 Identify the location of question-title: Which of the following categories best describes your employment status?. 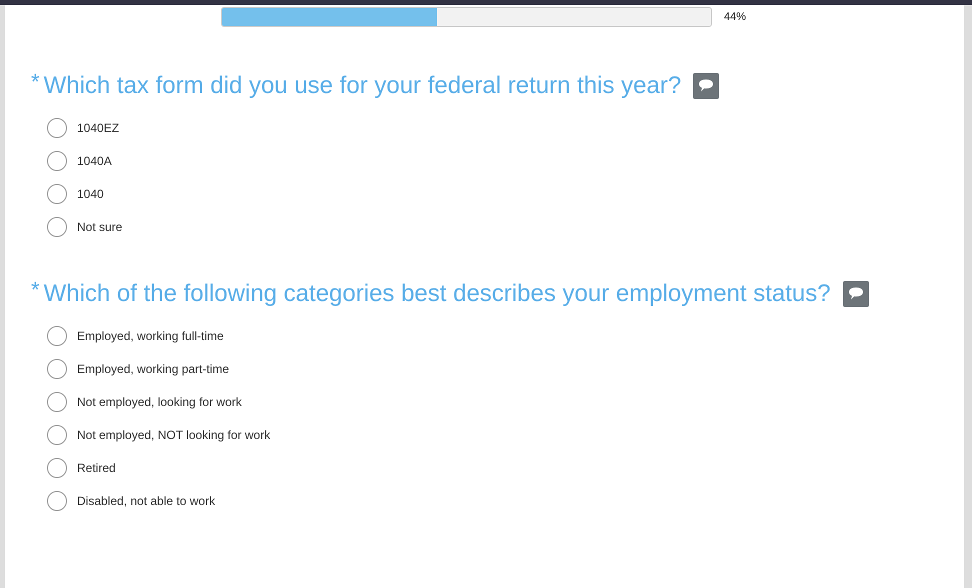
(437, 294).